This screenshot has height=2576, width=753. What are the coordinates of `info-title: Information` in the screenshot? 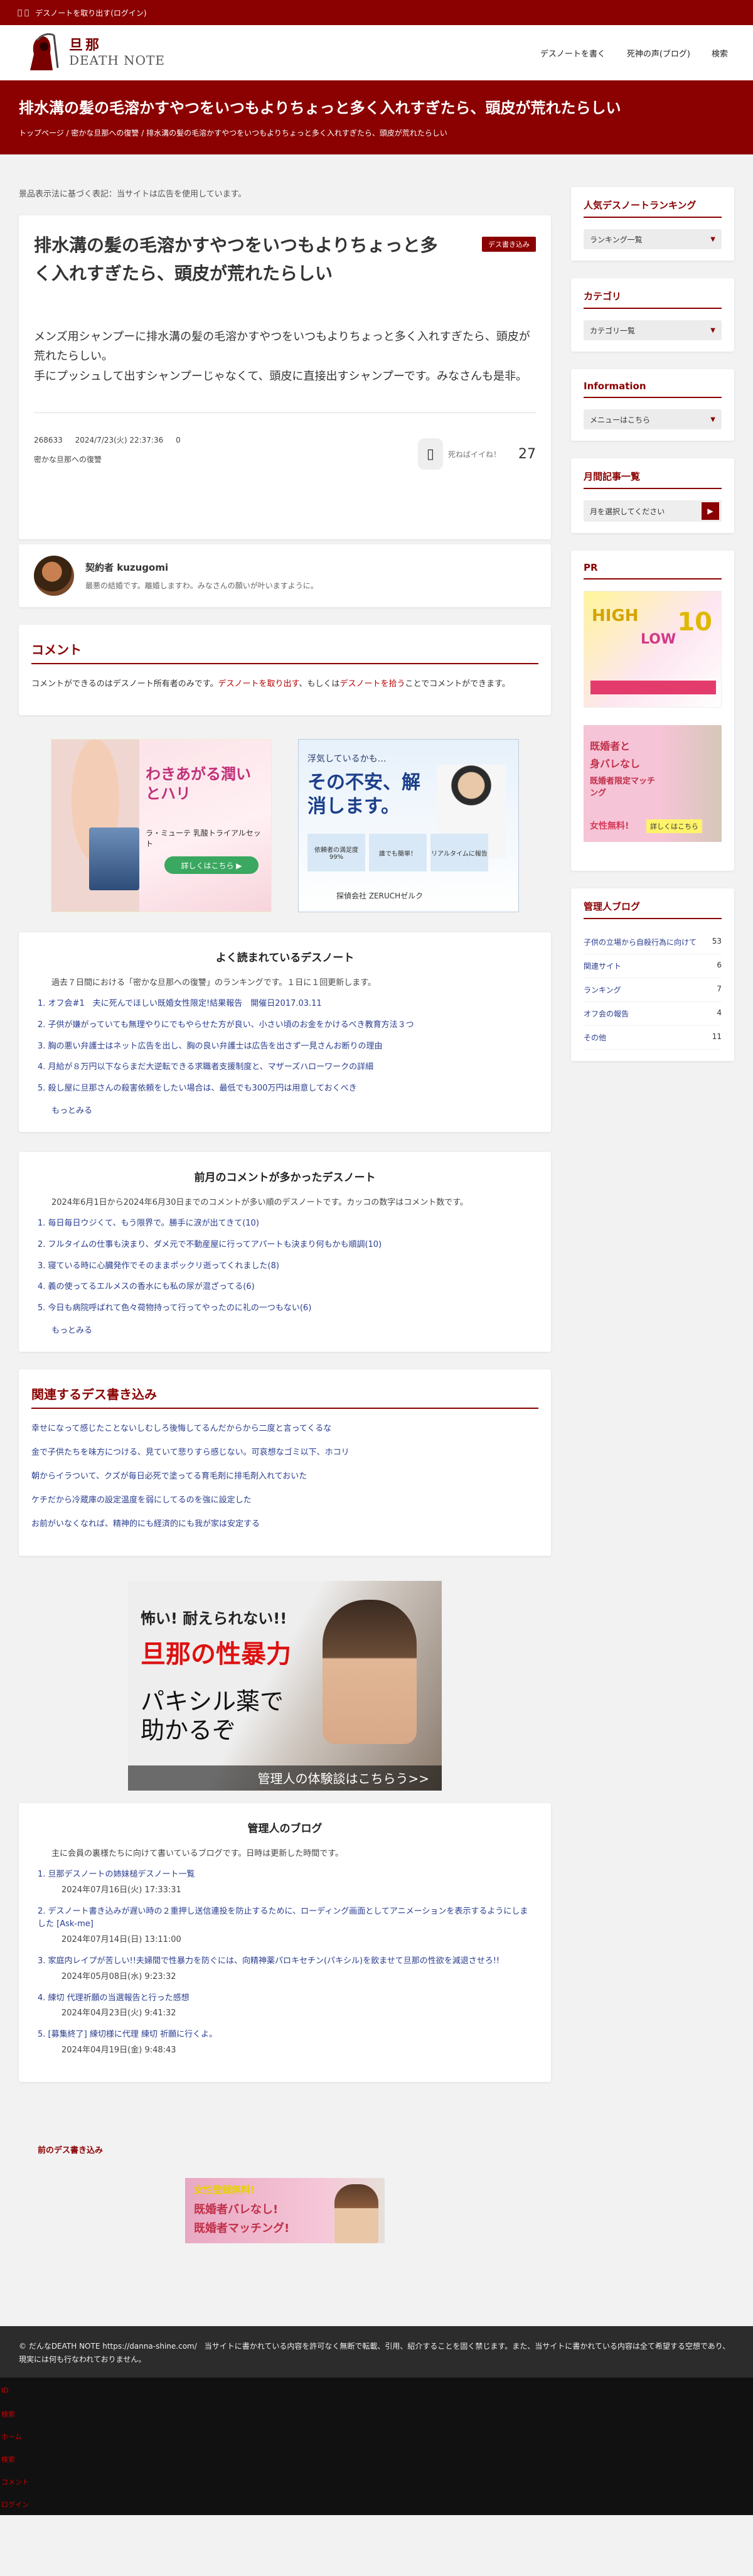 It's located at (653, 389).